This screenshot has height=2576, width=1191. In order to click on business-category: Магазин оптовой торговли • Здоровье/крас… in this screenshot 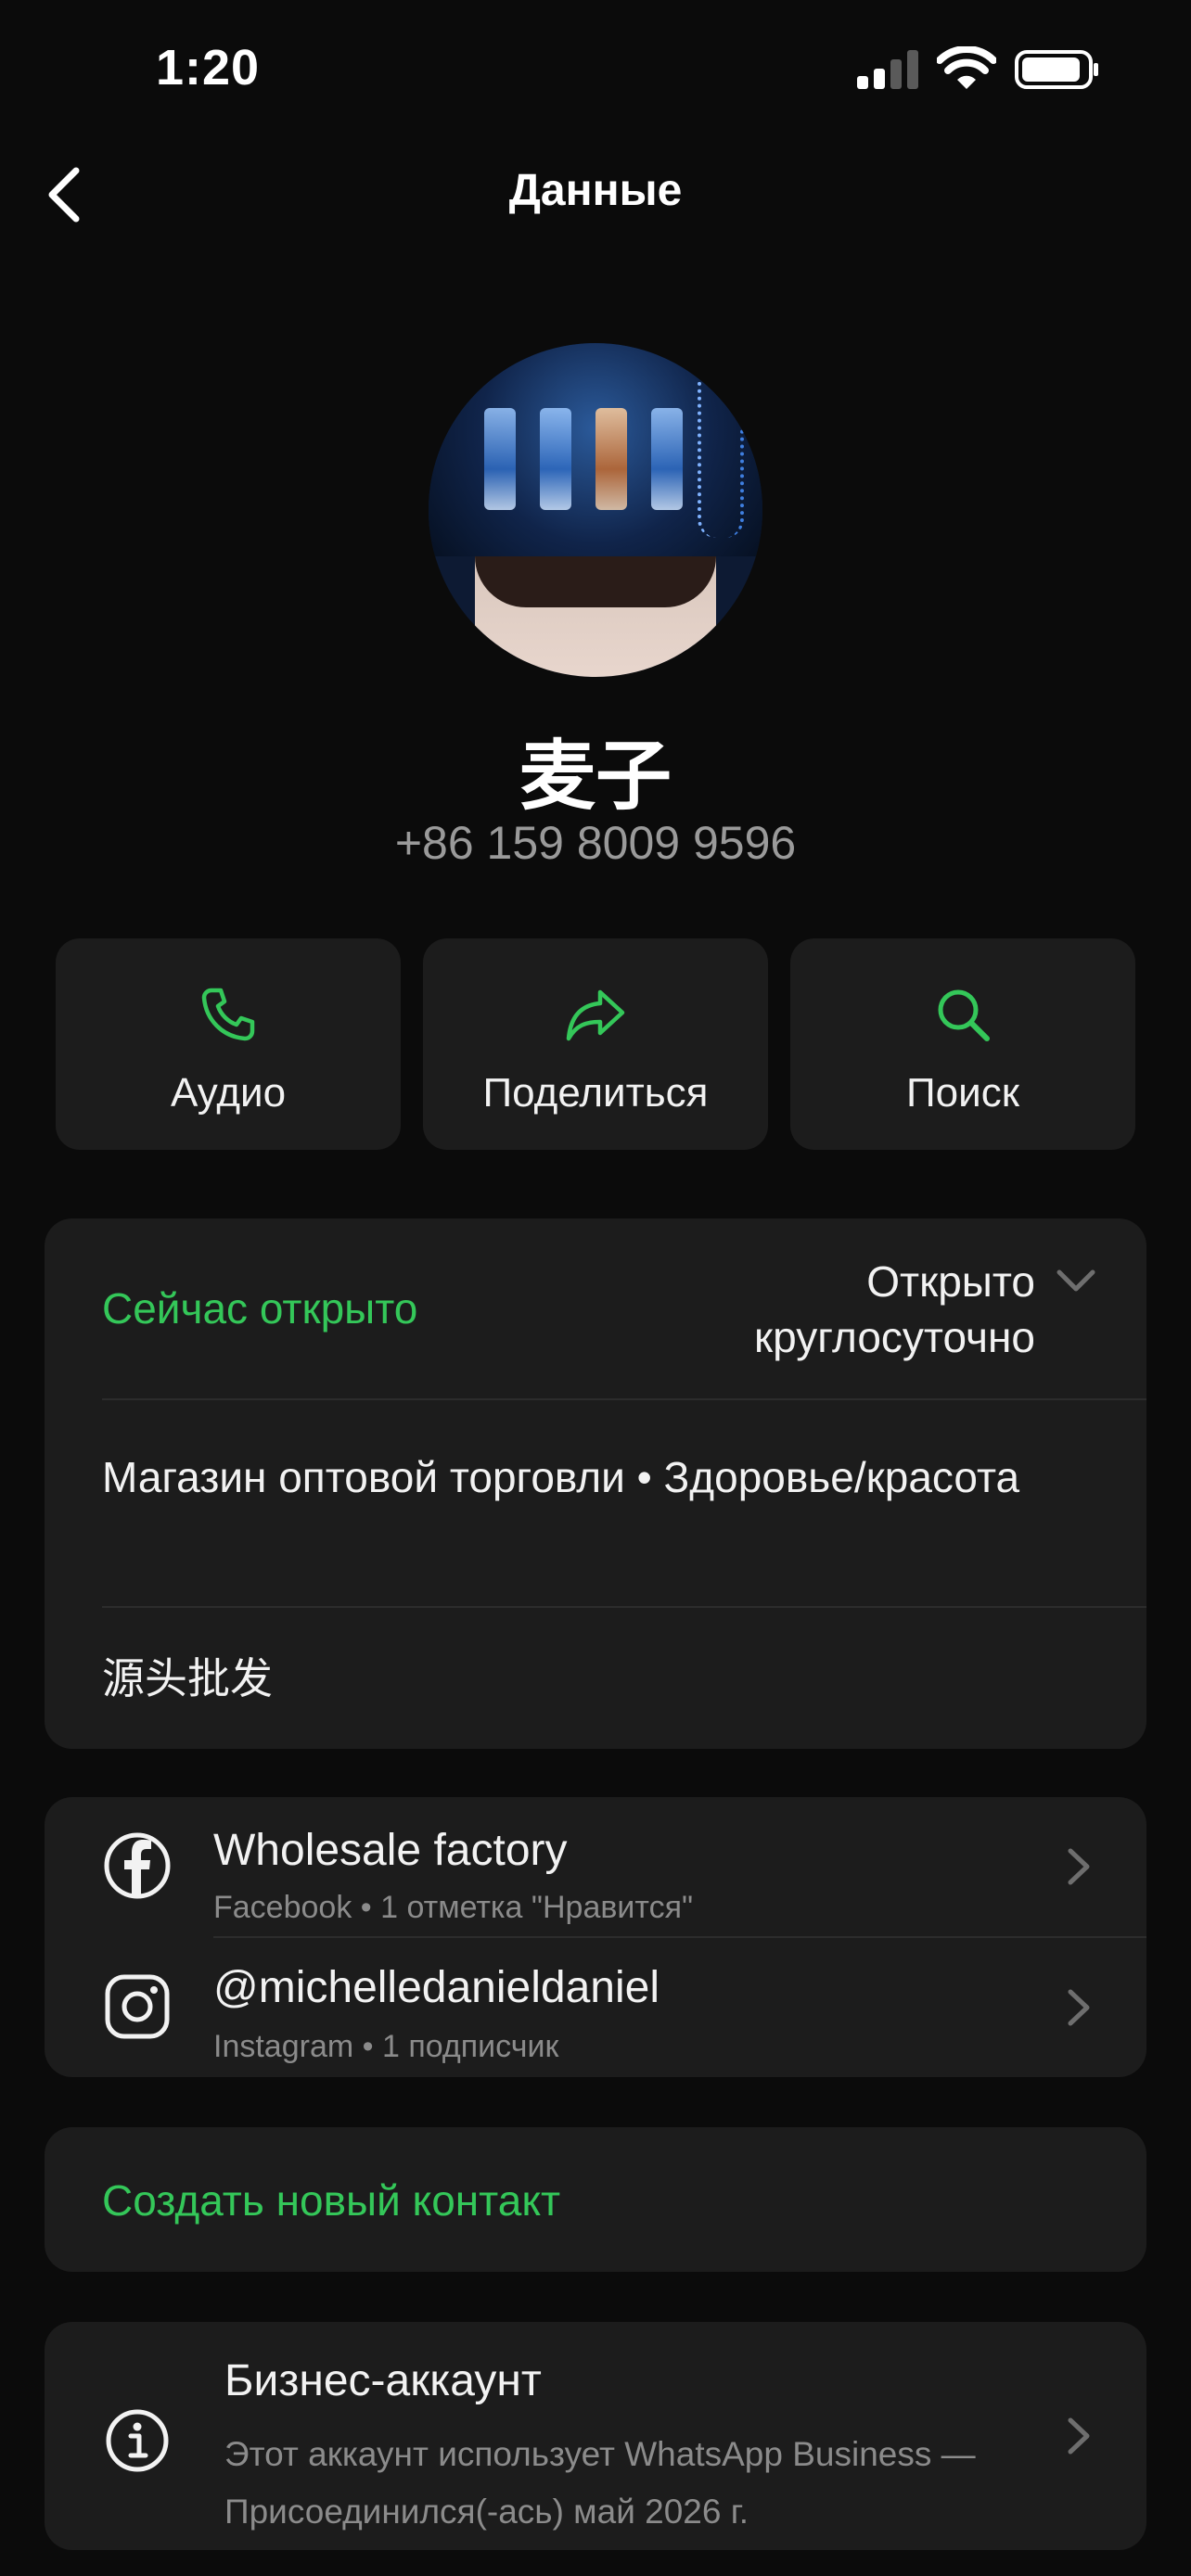, I will do `click(561, 1477)`.